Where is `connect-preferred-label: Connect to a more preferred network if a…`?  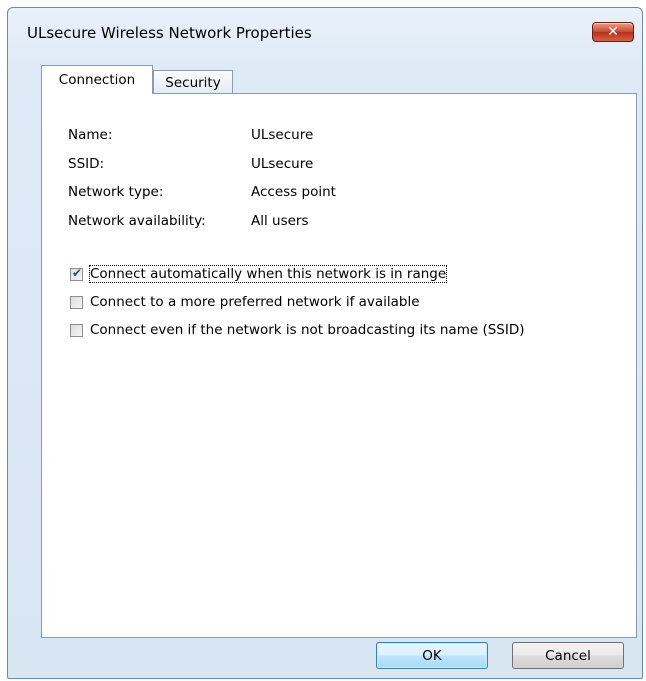 connect-preferred-label: Connect to a more preferred network if a… is located at coordinates (255, 302).